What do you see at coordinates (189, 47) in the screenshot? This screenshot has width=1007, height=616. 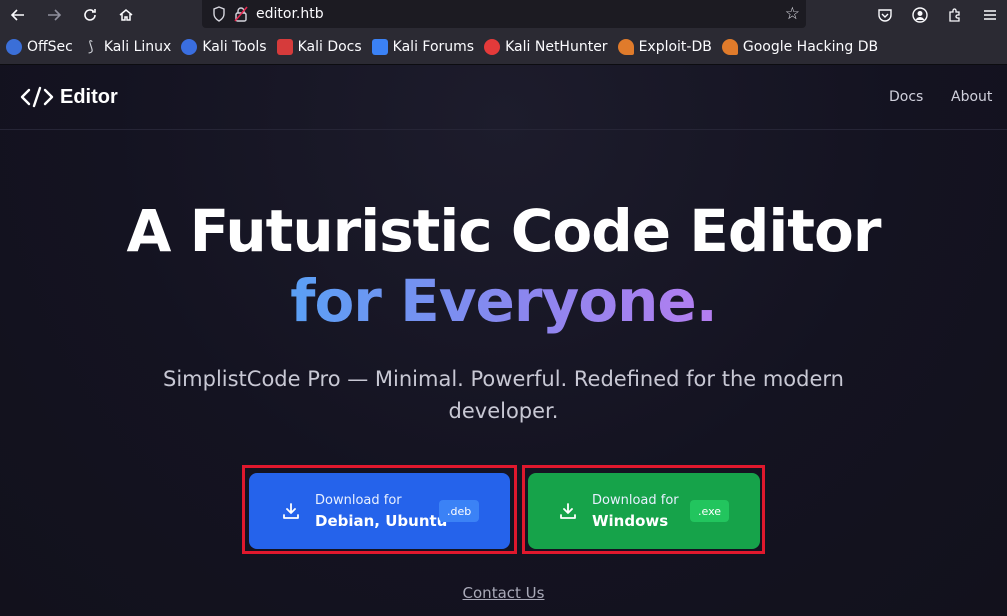 I see `kali-tools-icon` at bounding box center [189, 47].